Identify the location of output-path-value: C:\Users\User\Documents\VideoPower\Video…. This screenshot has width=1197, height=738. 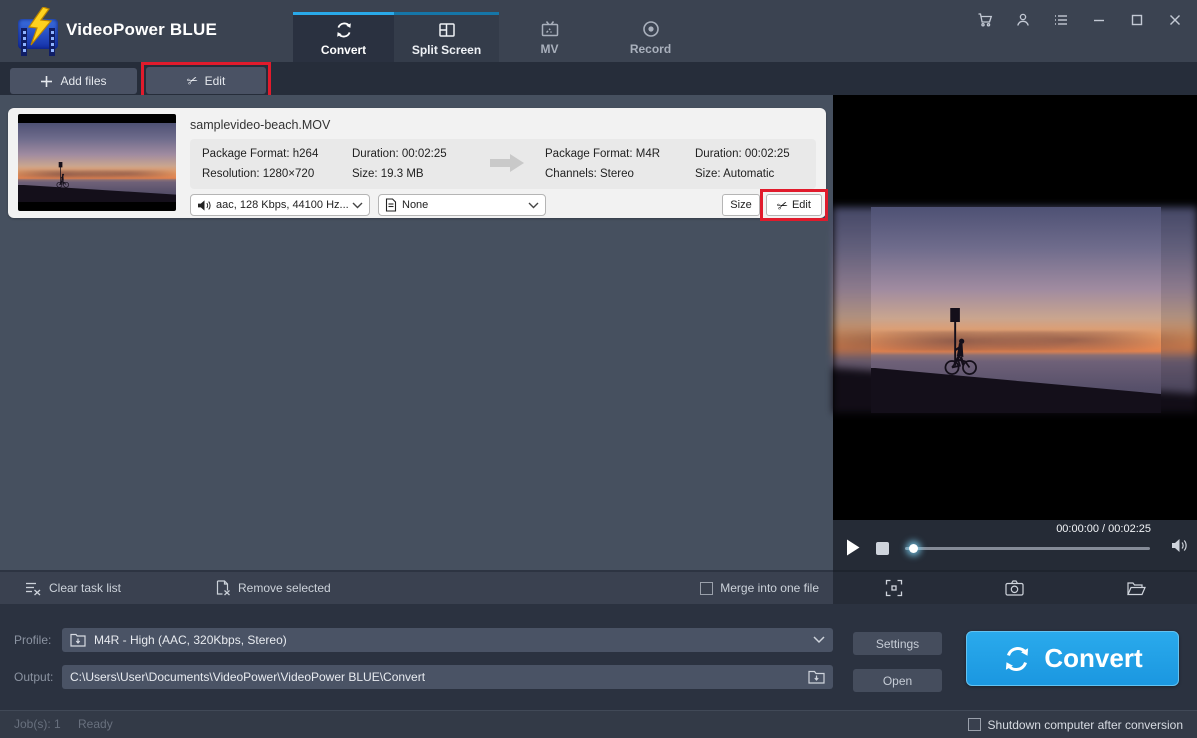
(248, 677).